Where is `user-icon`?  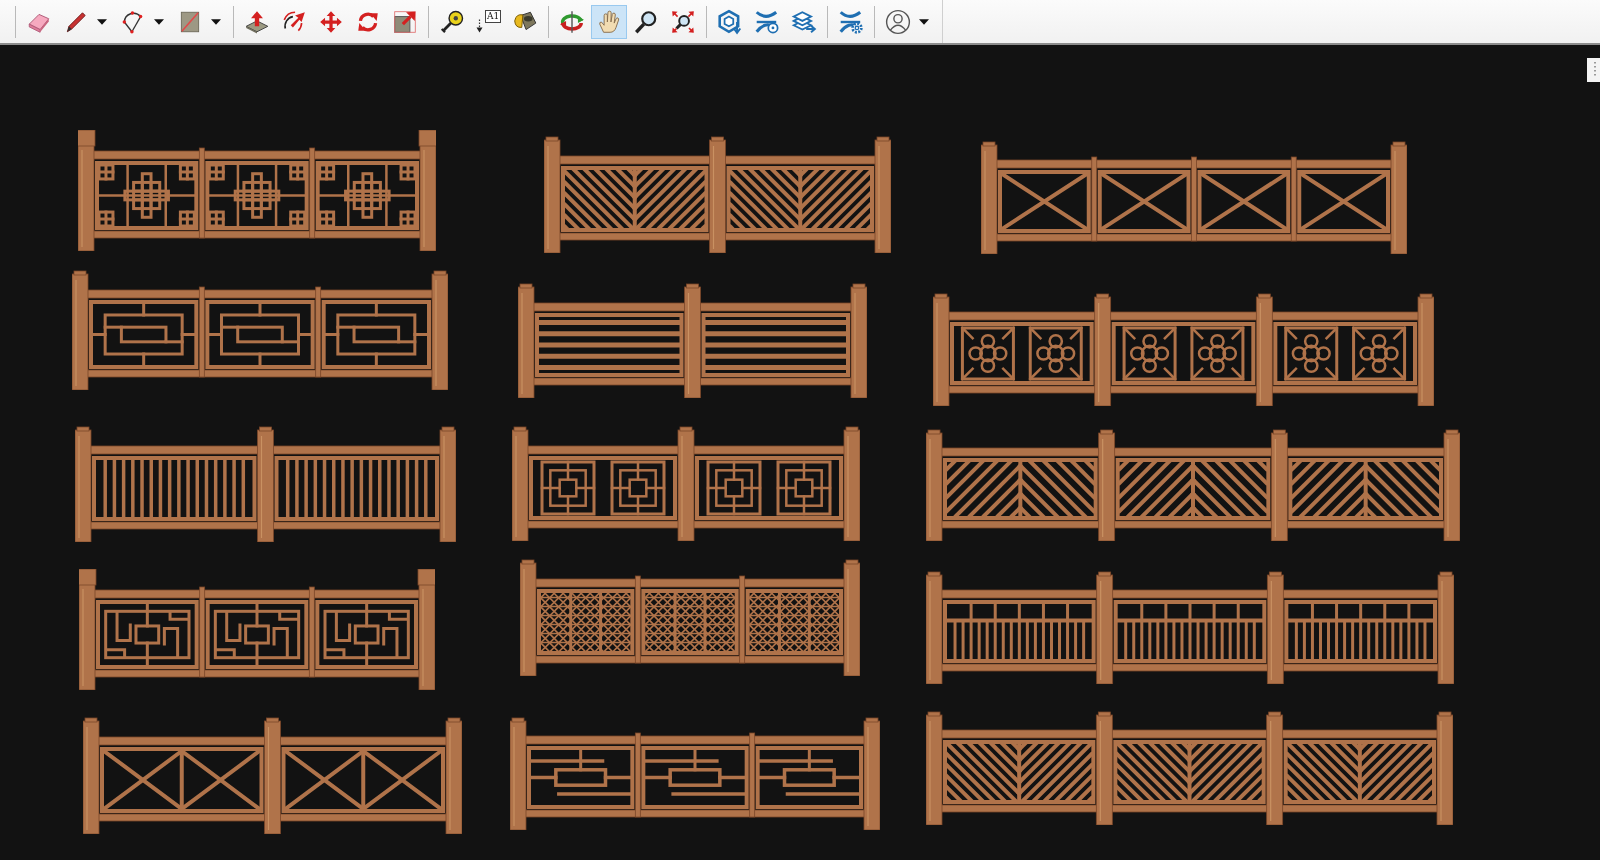 user-icon is located at coordinates (898, 21).